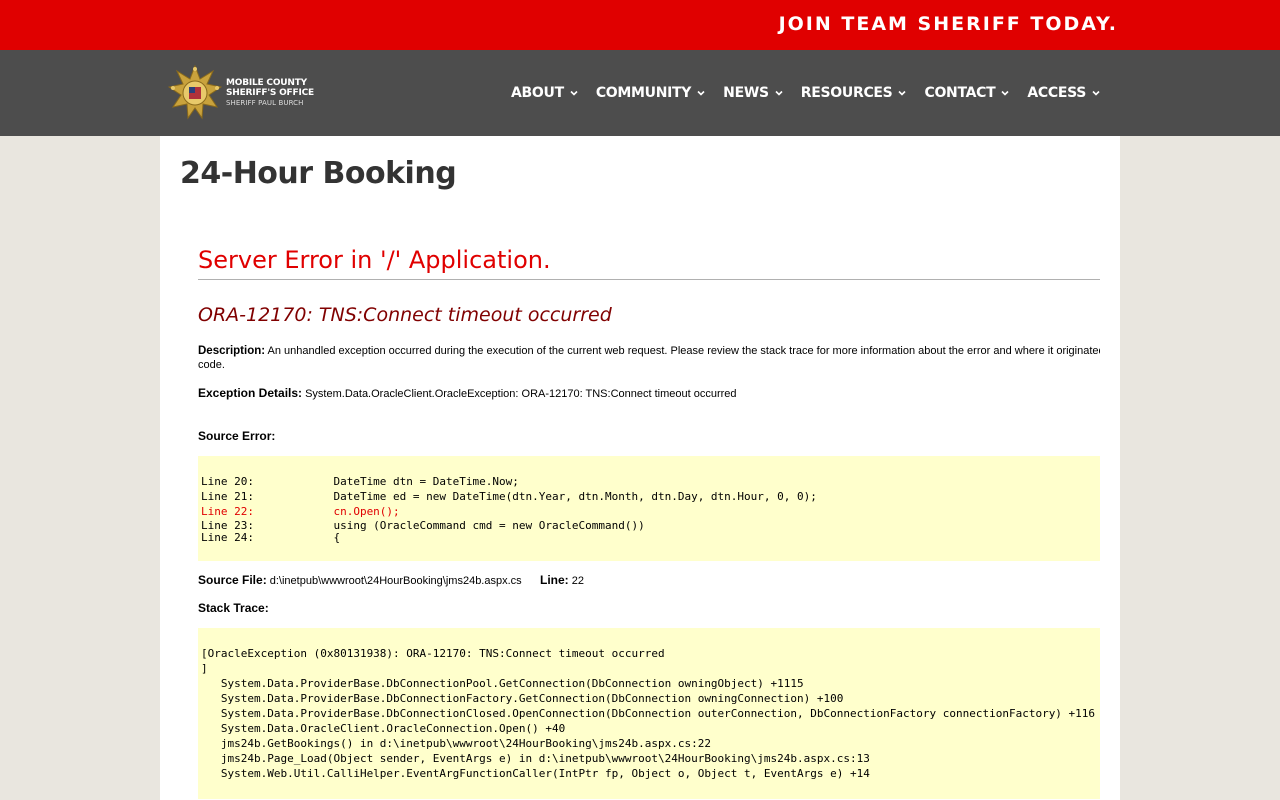 This screenshot has width=1280, height=800. Describe the element at coordinates (270, 93) in the screenshot. I see `logo-line-2: SHERIFF'S OFFICE` at that location.